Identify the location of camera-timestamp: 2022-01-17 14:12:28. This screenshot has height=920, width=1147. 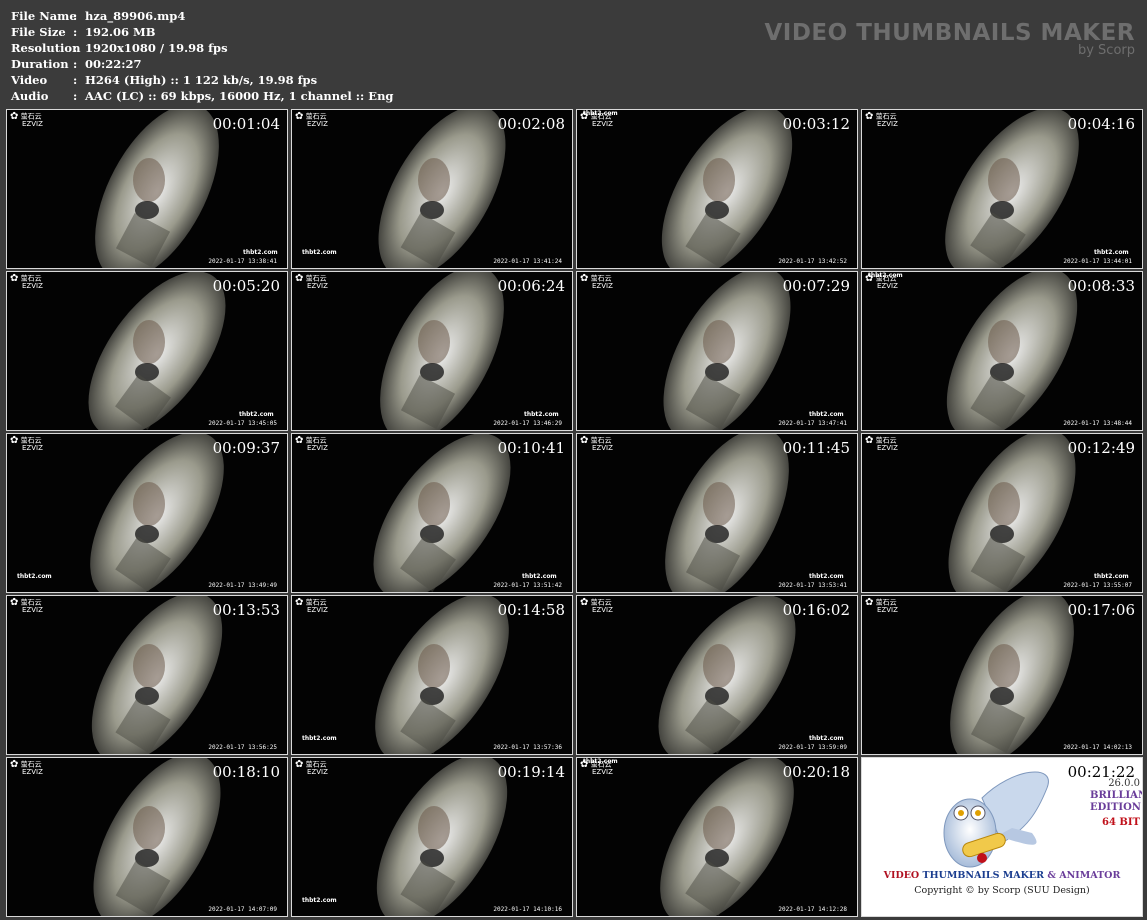
(812, 909).